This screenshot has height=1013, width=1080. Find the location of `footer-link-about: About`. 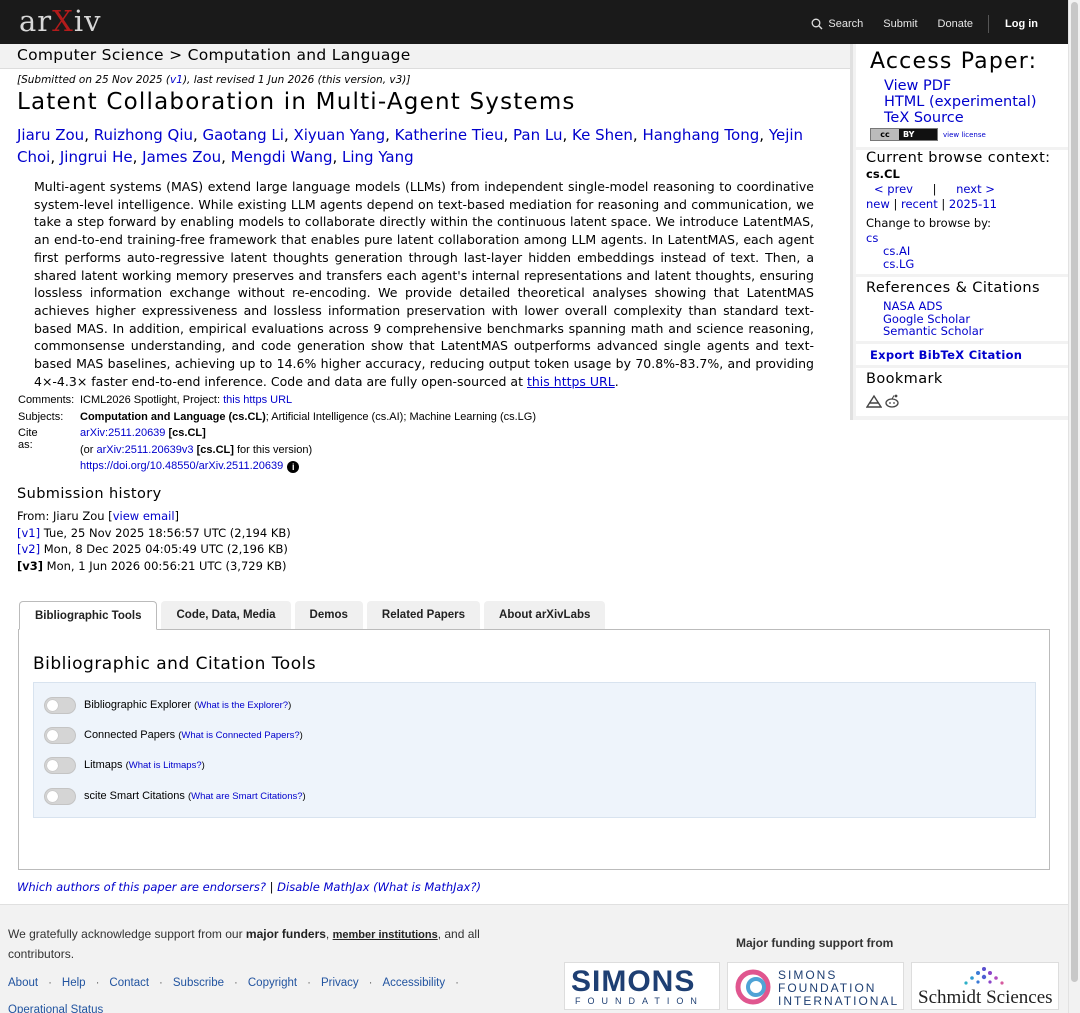

footer-link-about: About is located at coordinates (23, 983).